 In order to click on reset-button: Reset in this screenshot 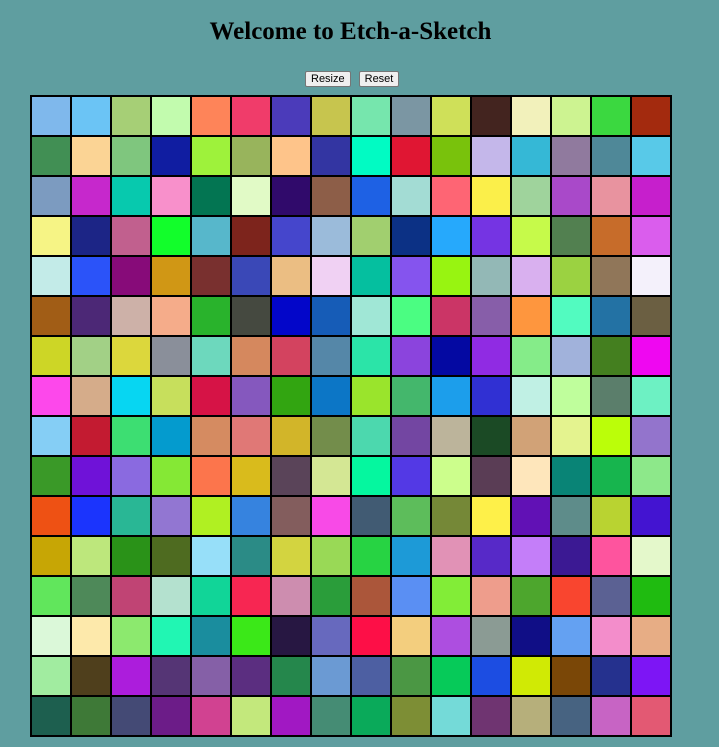, I will do `click(379, 79)`.